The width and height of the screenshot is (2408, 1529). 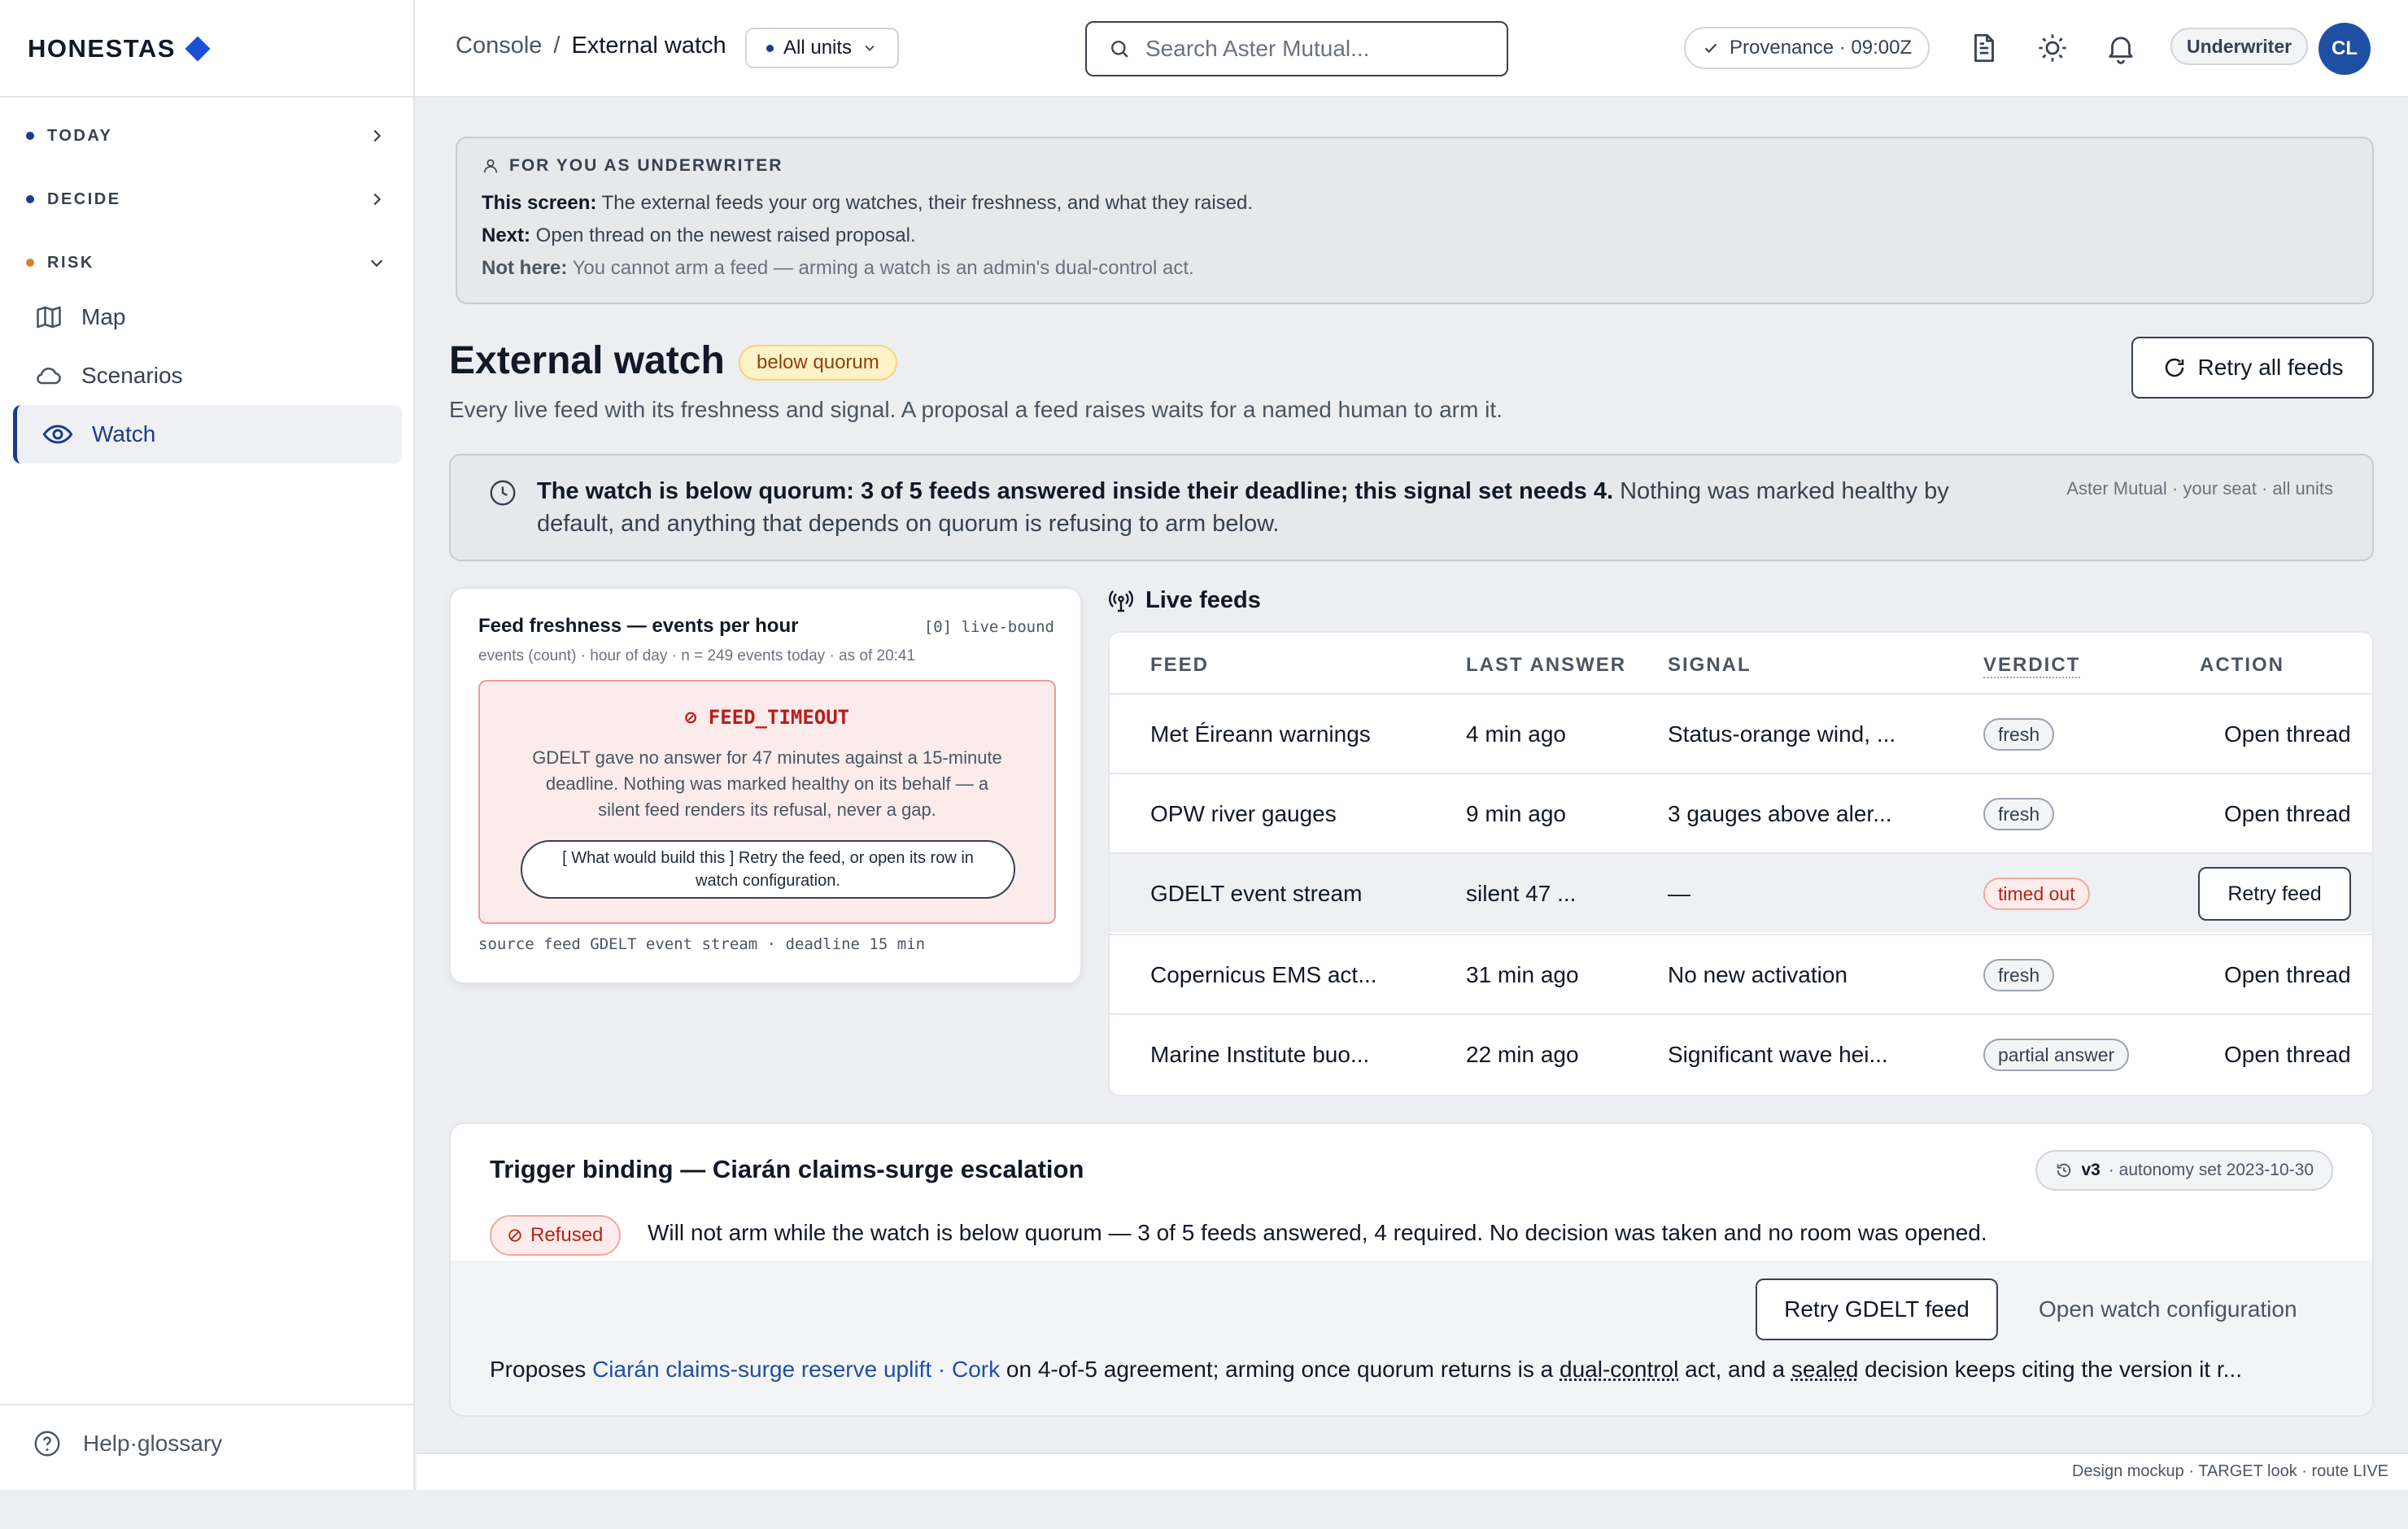 I want to click on section-label: DECIDE, so click(x=84, y=198).